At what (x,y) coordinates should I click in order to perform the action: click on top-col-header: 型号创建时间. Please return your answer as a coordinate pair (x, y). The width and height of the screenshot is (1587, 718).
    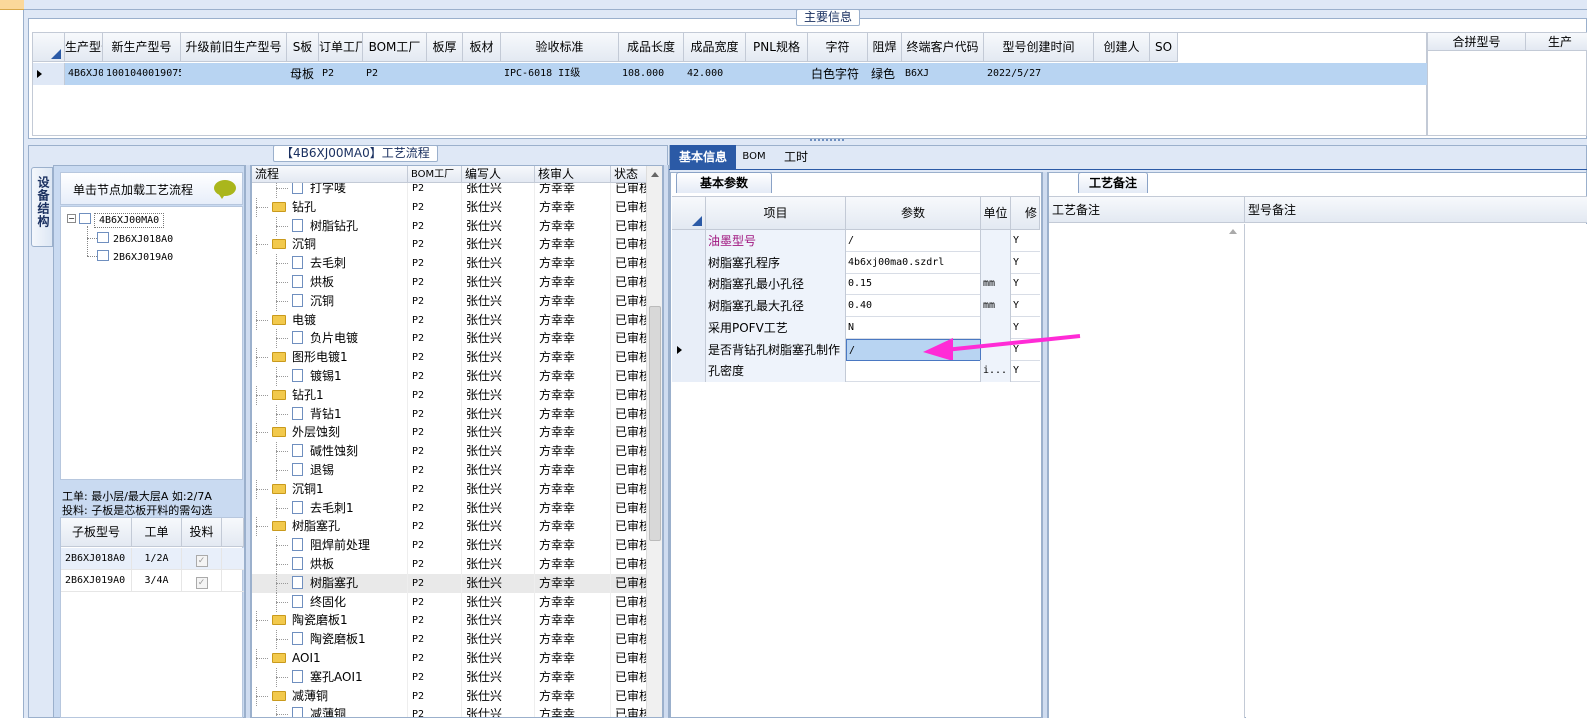
    Looking at the image, I should click on (1039, 47).